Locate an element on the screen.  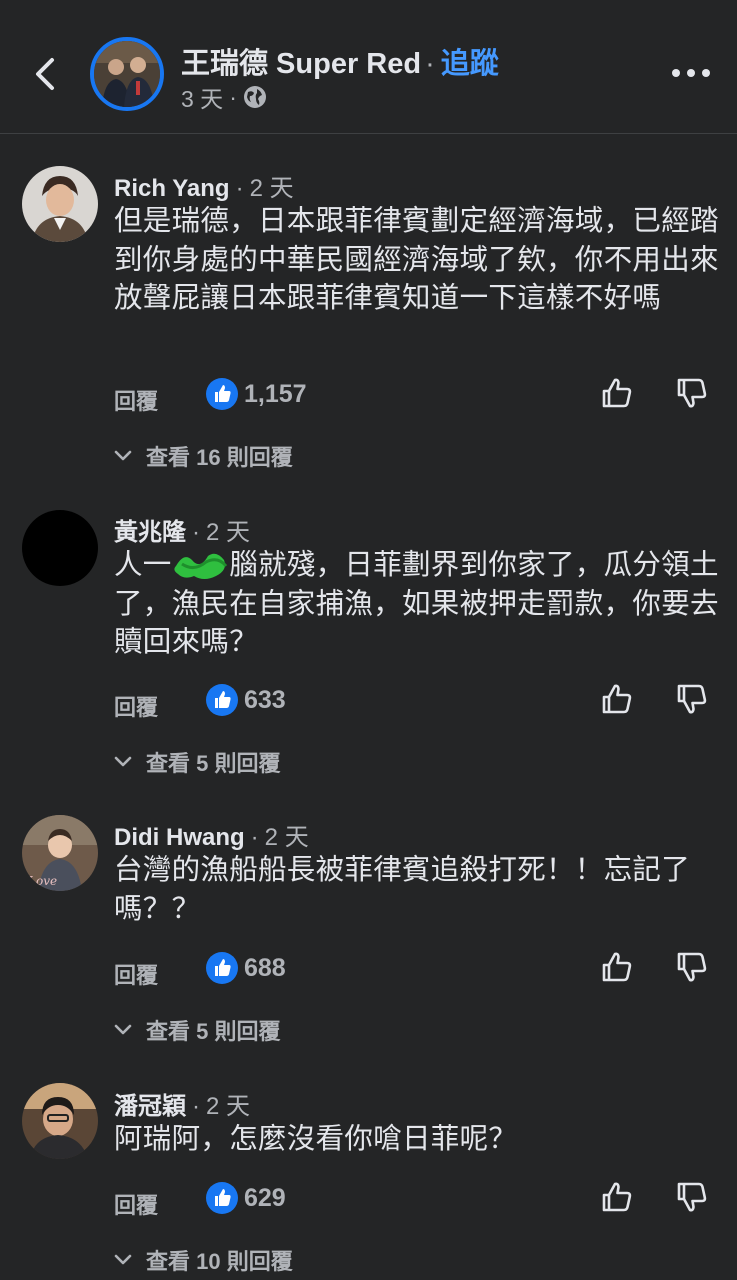
commenter-name: Didi Hwang is located at coordinates (179, 837).